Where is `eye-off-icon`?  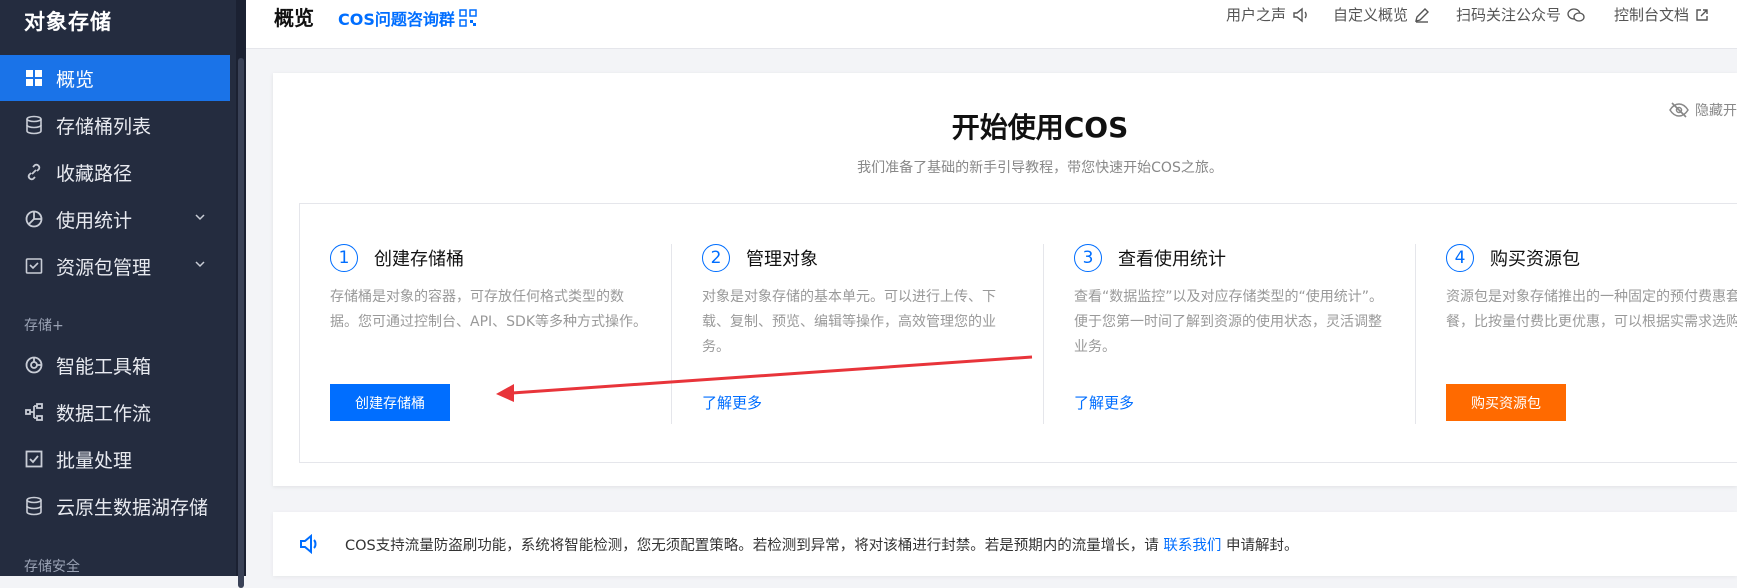
eye-off-icon is located at coordinates (1679, 110).